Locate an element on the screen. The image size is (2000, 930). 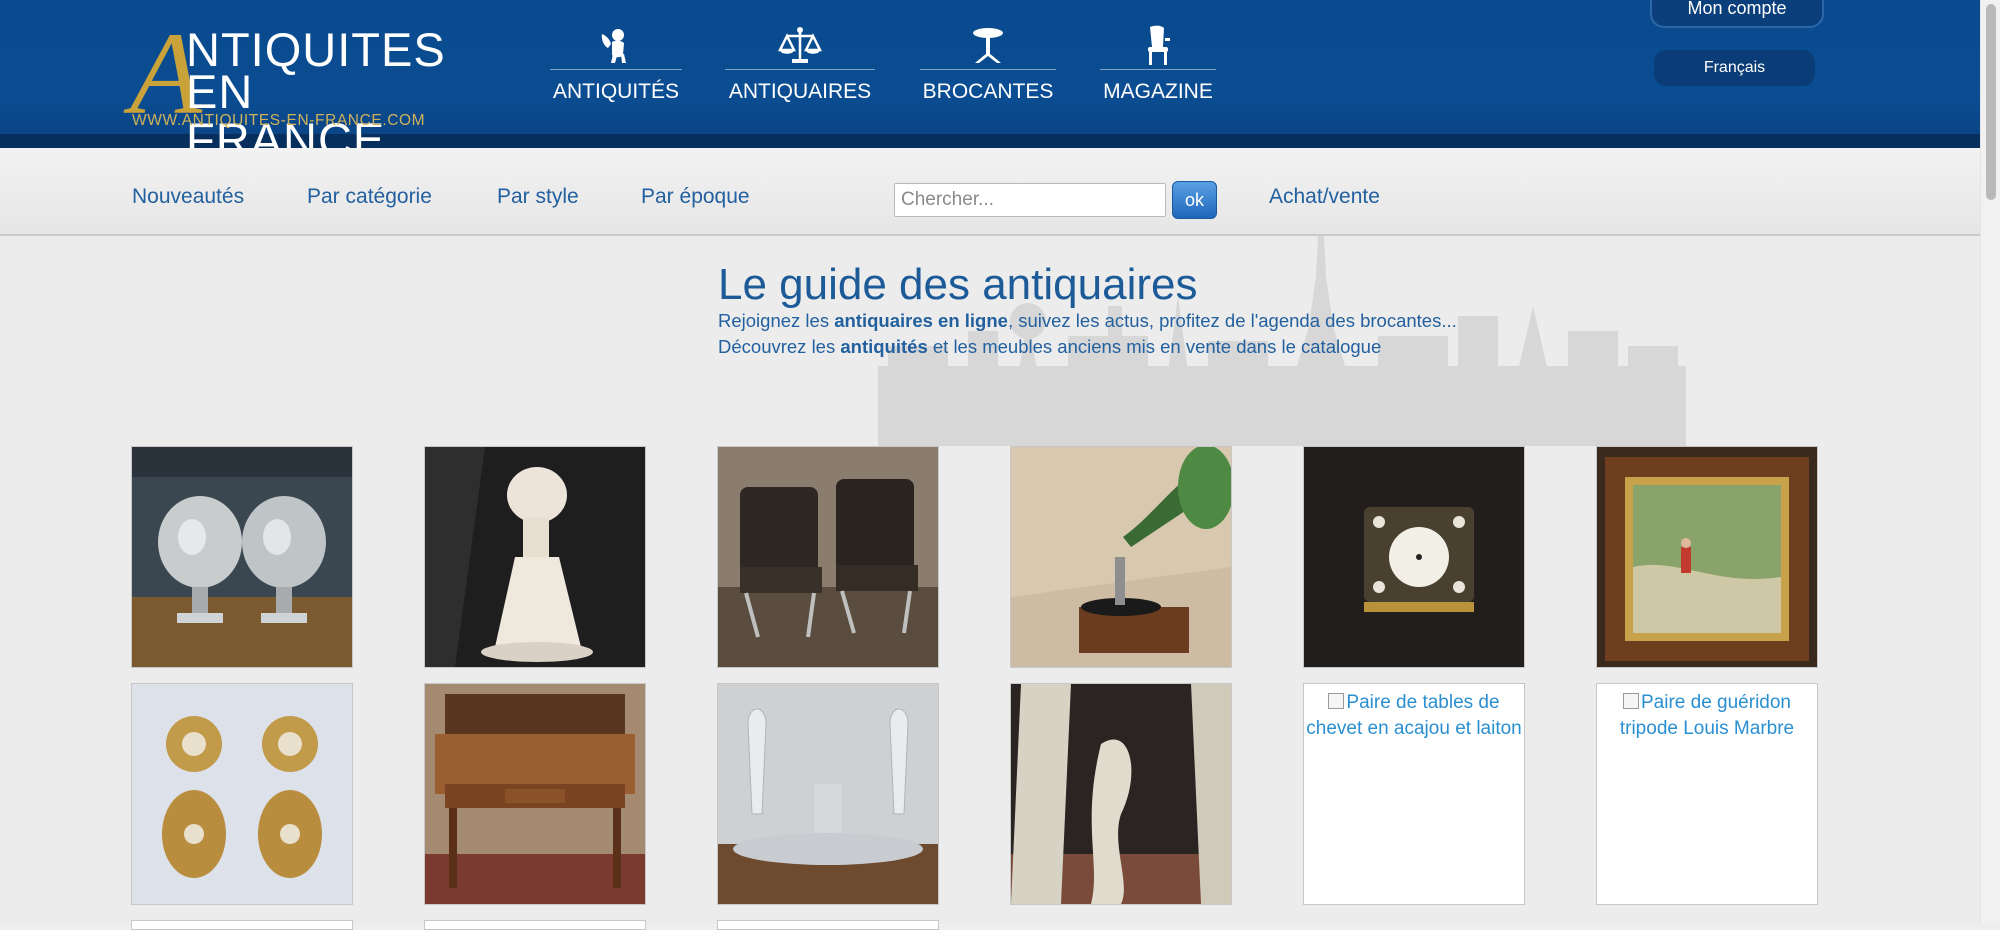
cherub-icon is located at coordinates (616, 46).